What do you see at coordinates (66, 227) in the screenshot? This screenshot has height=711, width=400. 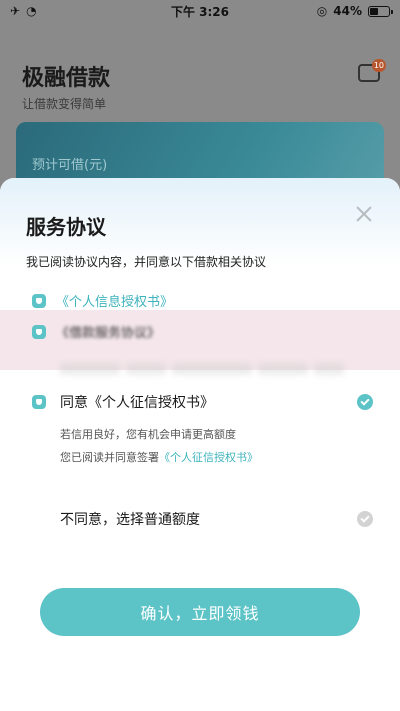 I see `sheet-title: 服务协议` at bounding box center [66, 227].